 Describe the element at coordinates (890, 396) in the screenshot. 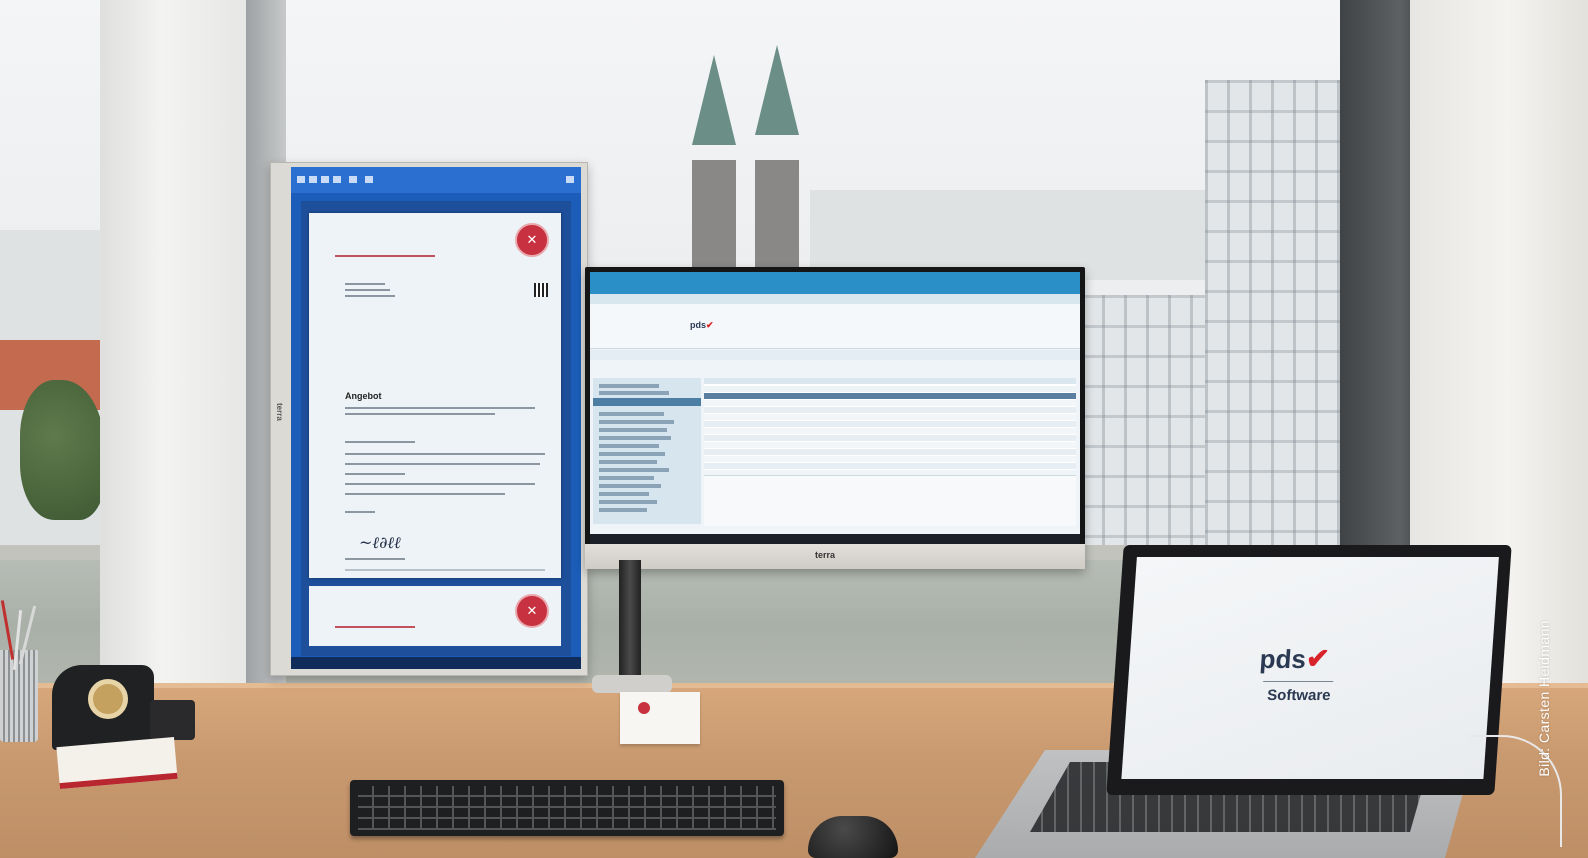

I see `table-row-selected` at that location.